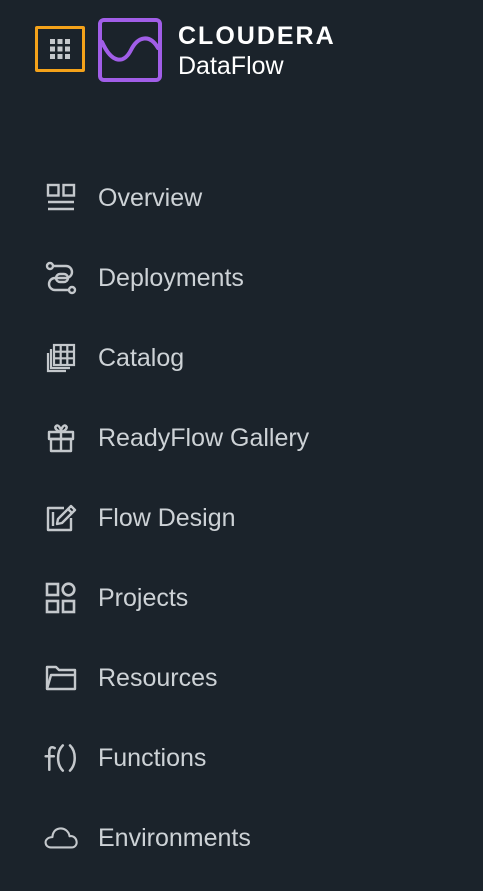 The image size is (483, 891). What do you see at coordinates (174, 838) in the screenshot?
I see `nav-label-environments: Environments` at bounding box center [174, 838].